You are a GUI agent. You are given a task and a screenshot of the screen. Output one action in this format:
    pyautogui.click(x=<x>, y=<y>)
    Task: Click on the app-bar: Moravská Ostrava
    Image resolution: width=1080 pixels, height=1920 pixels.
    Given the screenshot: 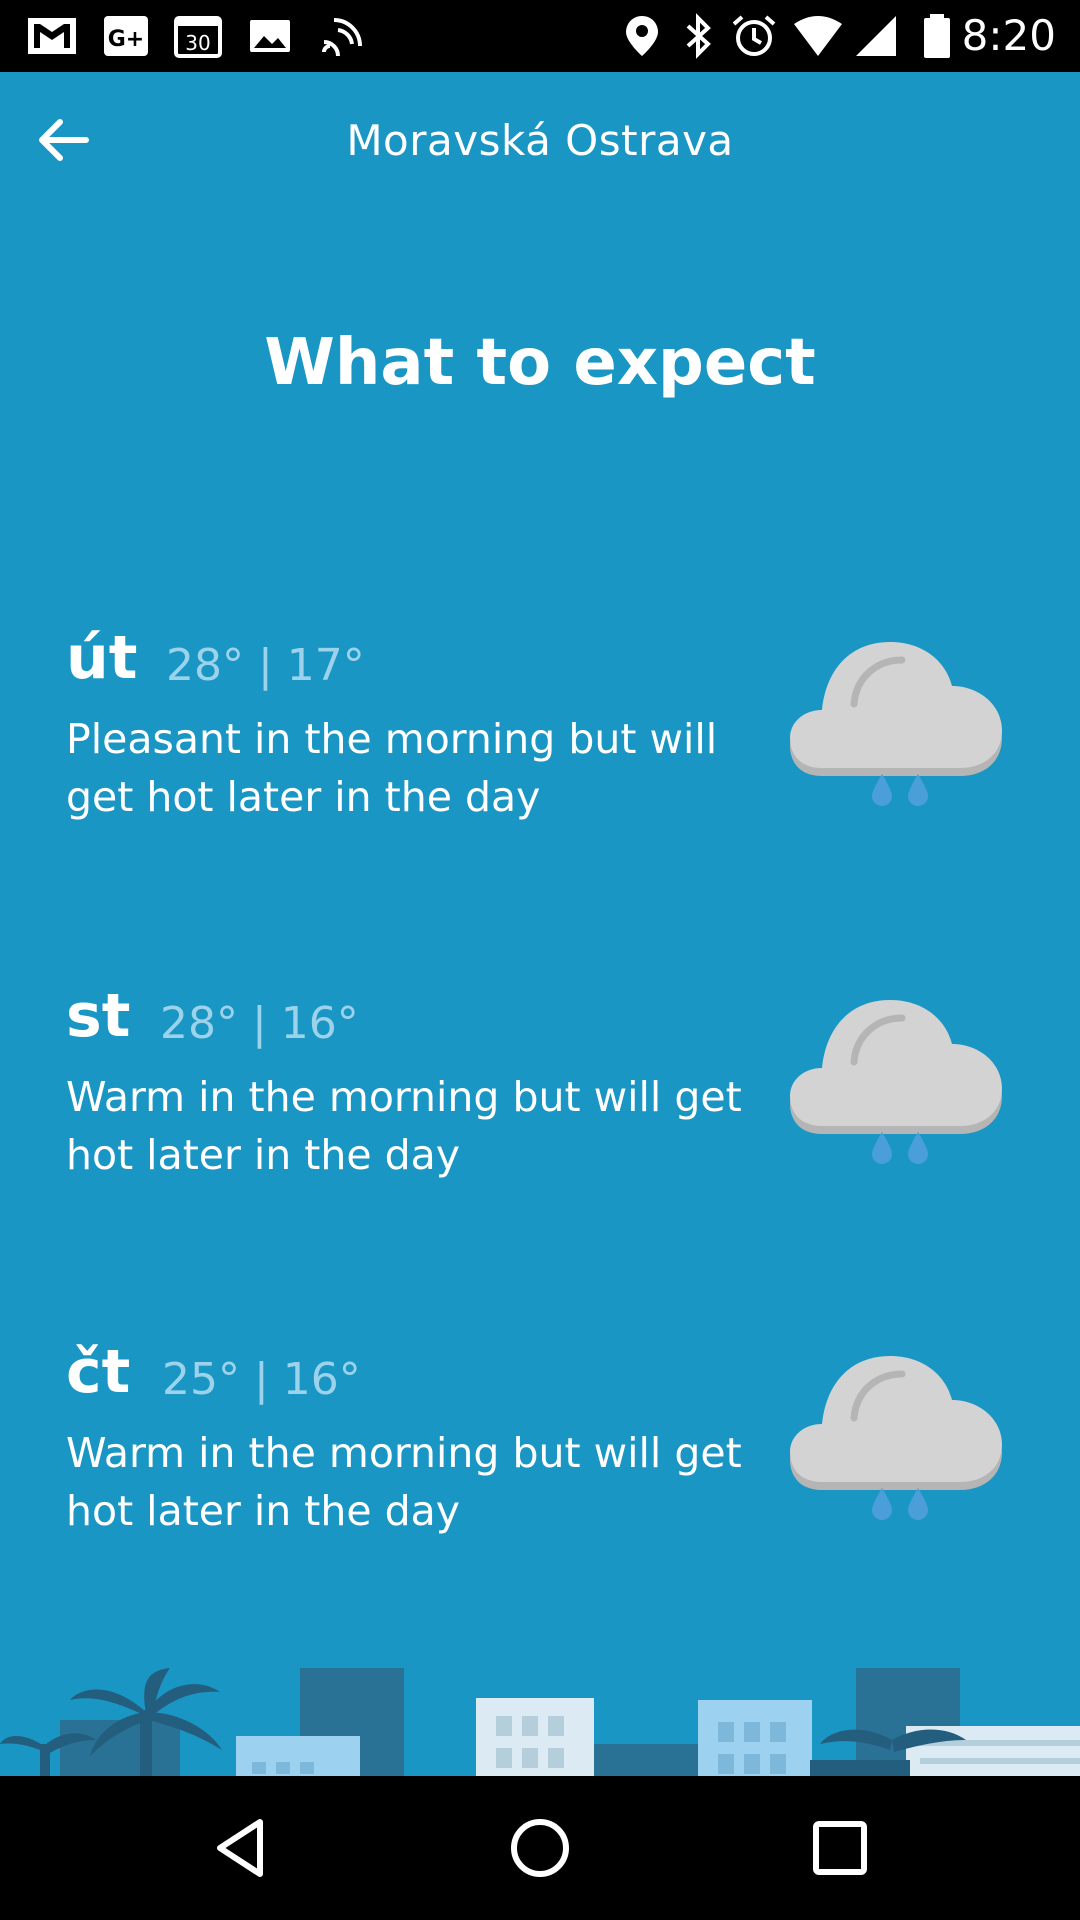 What is the action you would take?
    pyautogui.click(x=540, y=142)
    